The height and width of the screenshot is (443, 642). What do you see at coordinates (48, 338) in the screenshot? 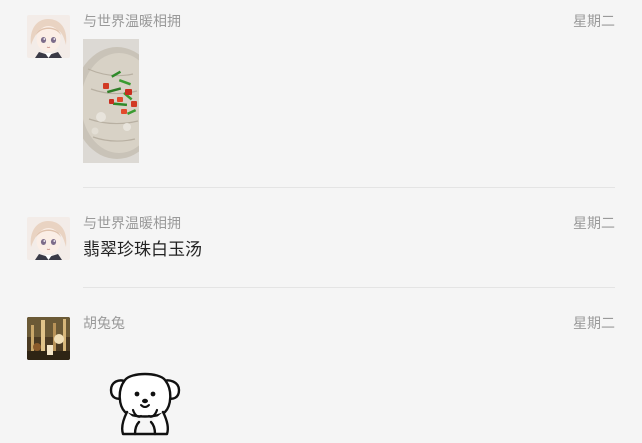
I see `photo-avatar` at bounding box center [48, 338].